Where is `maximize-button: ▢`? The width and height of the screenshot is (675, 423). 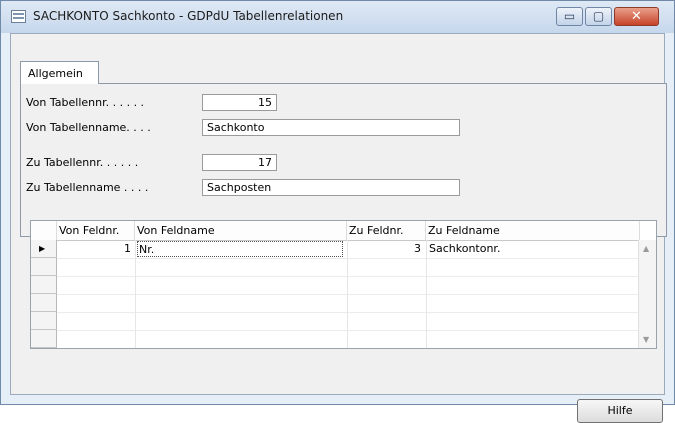 maximize-button: ▢ is located at coordinates (598, 16).